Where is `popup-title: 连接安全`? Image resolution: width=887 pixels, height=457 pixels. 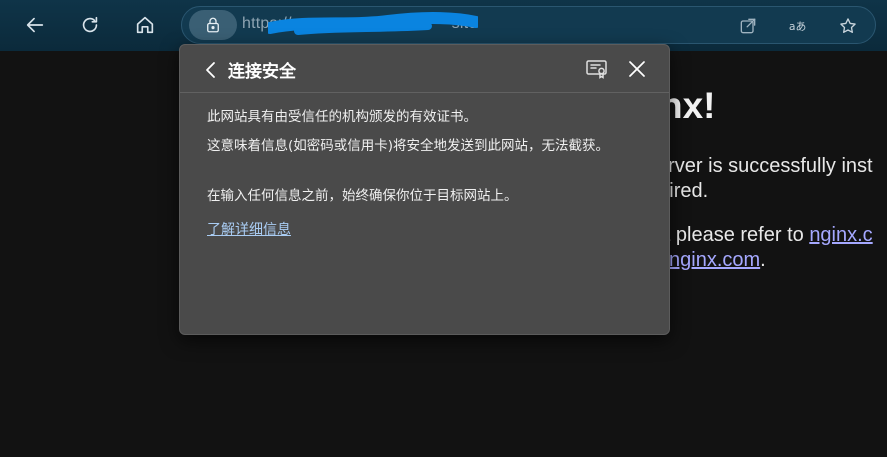 popup-title: 连接安全 is located at coordinates (262, 72).